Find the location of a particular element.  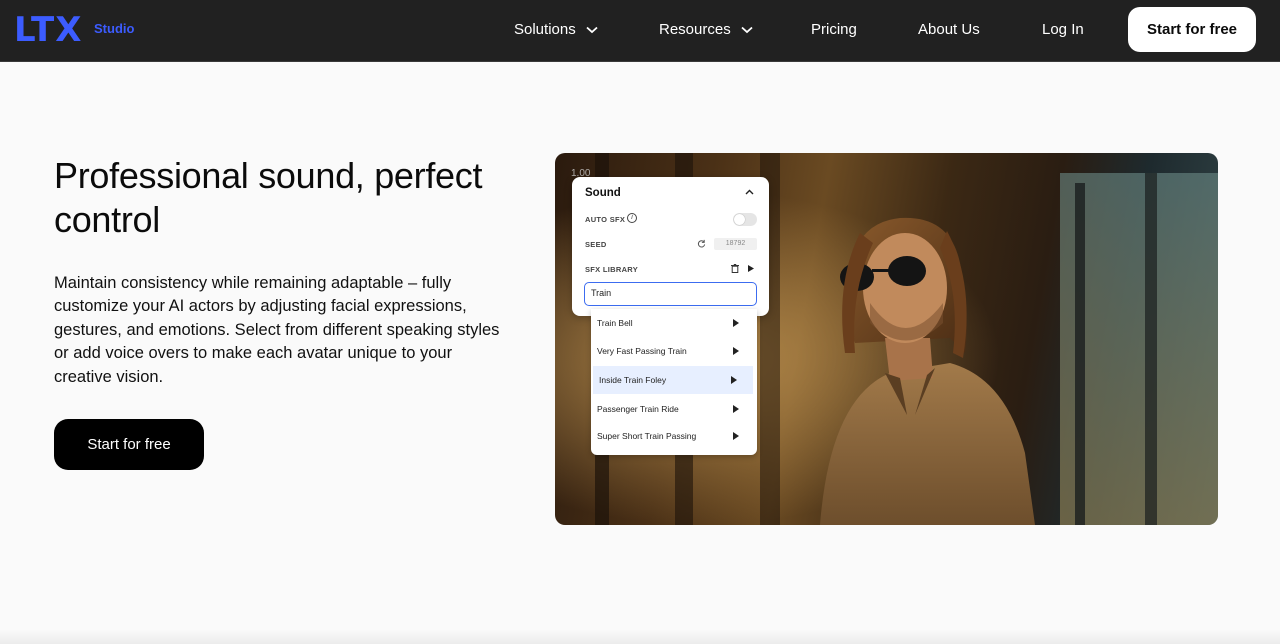

auto-sfx-label: AUTO SFX is located at coordinates (605, 219).